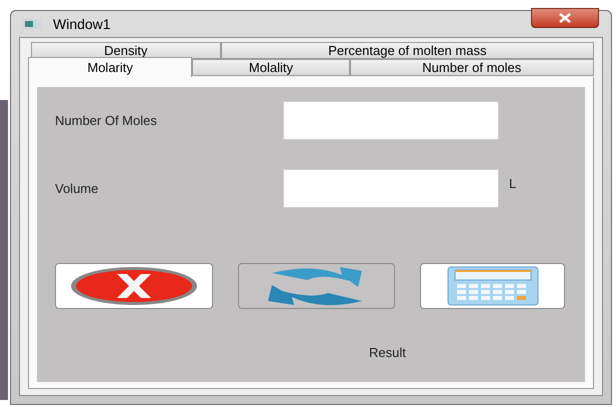 This screenshot has height=407, width=616. I want to click on cancel-button, so click(134, 286).